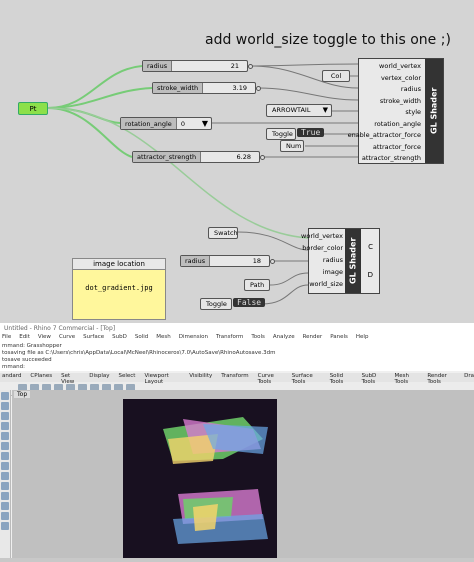 The height and width of the screenshot is (562, 474). What do you see at coordinates (397, 147) in the screenshot?
I see `shader-input-attractor-force: attractor_force` at bounding box center [397, 147].